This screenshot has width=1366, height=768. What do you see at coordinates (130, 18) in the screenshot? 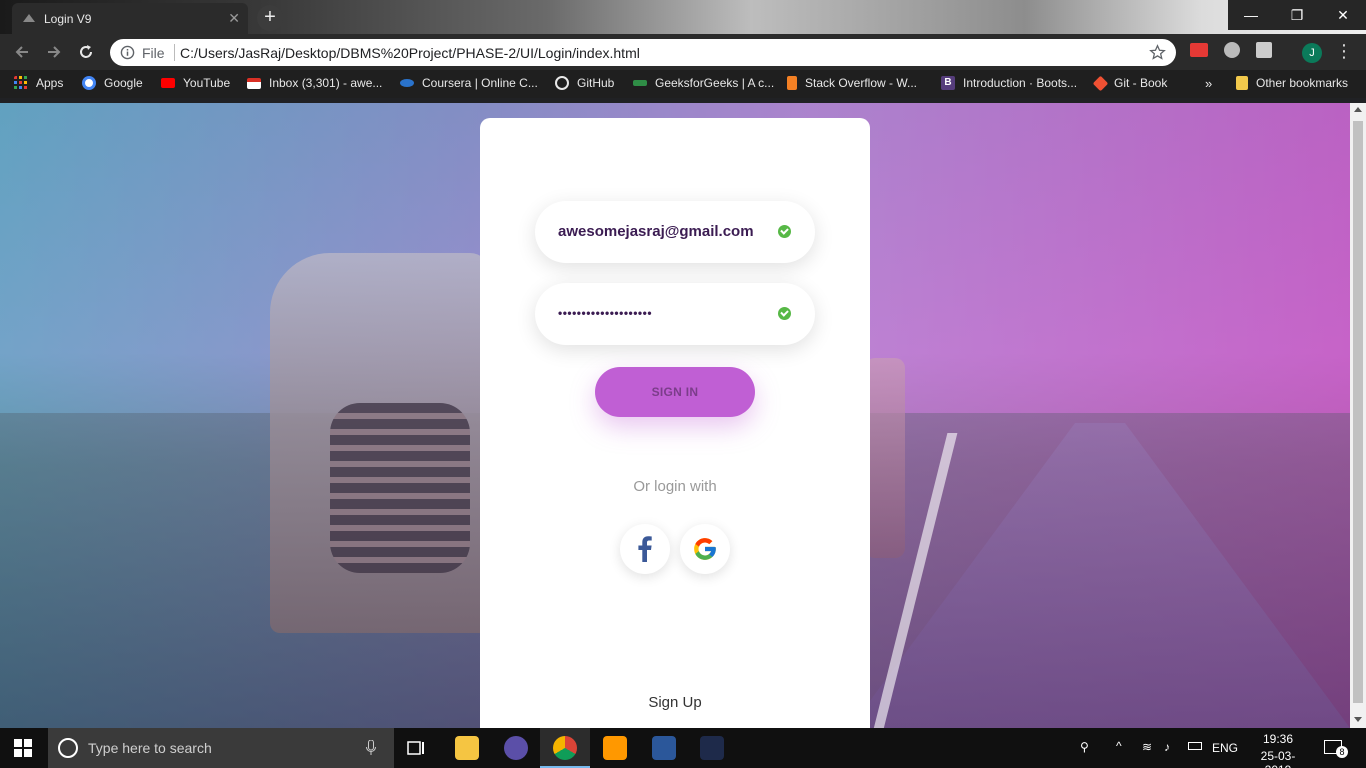
I see `tab-login-v9: Login V9 ✕` at bounding box center [130, 18].